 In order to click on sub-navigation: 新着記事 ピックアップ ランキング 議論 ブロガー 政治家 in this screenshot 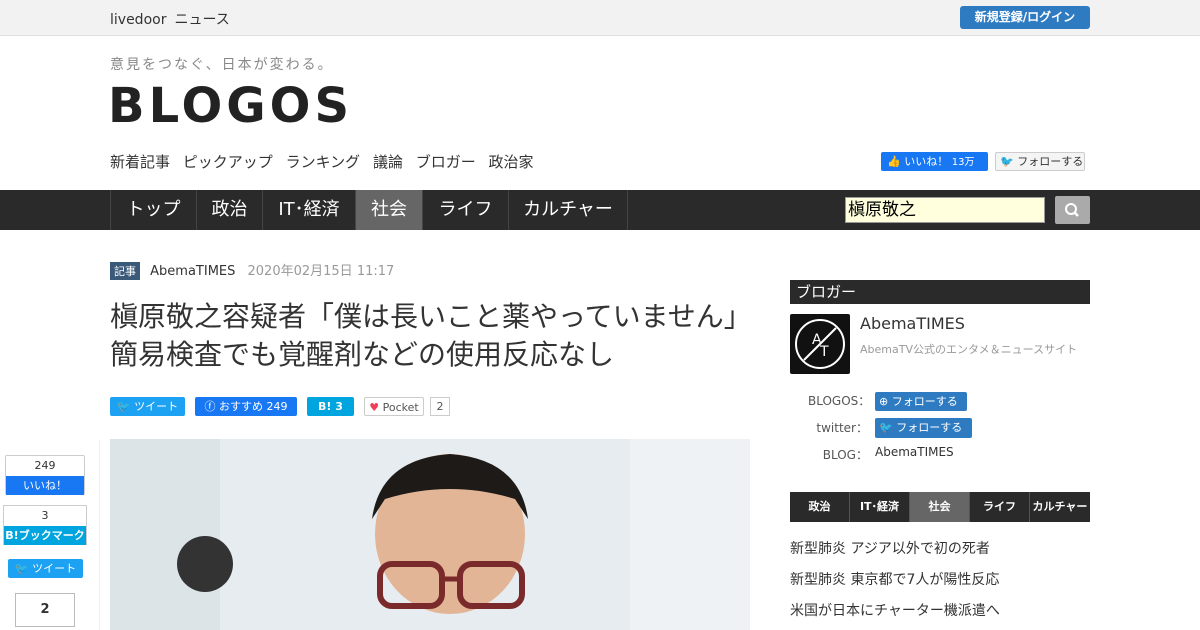, I will do `click(326, 161)`.